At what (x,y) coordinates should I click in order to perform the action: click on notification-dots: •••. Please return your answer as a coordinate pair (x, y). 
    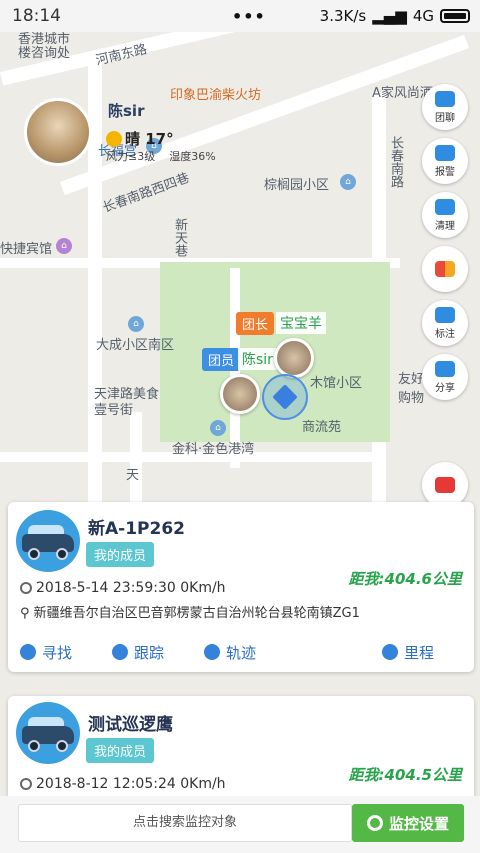
    Looking at the image, I should click on (249, 16).